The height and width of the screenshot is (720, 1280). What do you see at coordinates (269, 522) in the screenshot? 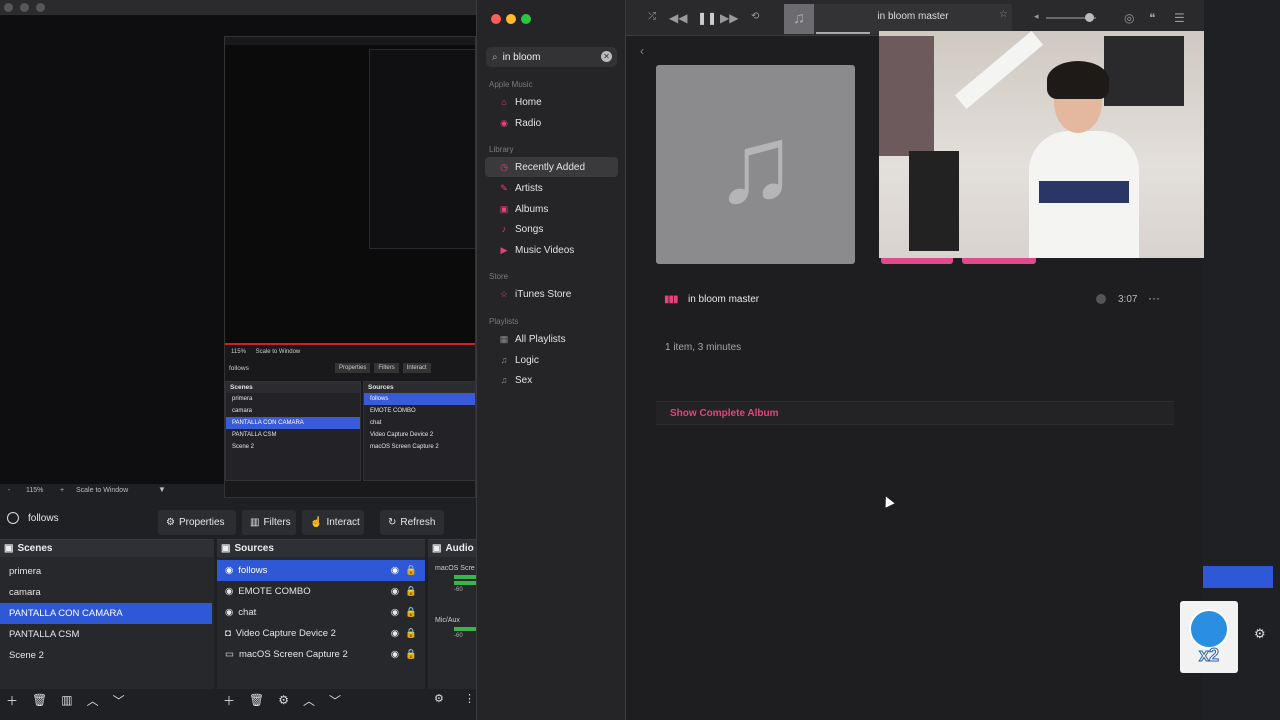
I see `filters-button: ▥ Filters` at bounding box center [269, 522].